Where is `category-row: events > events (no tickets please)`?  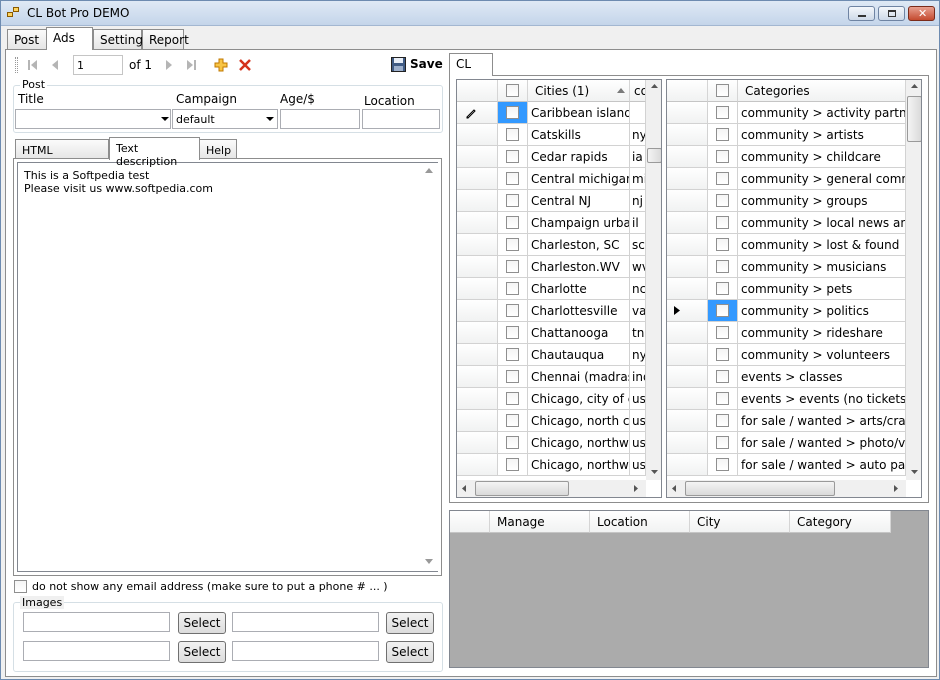 category-row: events > events (no tickets please) is located at coordinates (786, 399).